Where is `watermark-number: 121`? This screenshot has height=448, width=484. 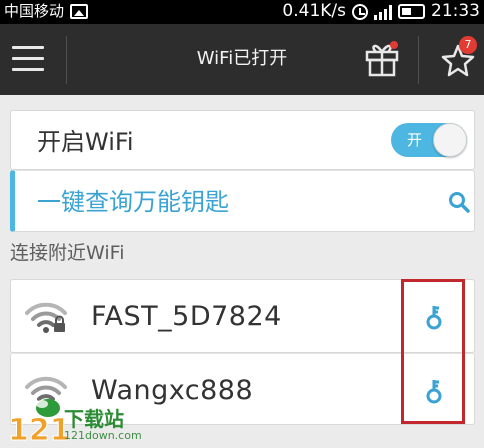
watermark-number: 121 is located at coordinates (38, 428).